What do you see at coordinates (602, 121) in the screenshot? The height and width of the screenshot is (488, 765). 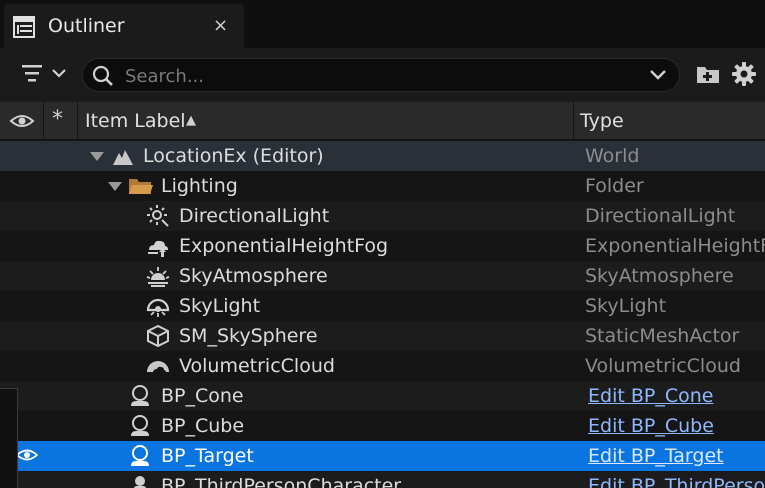 I see `type-header: Type` at bounding box center [602, 121].